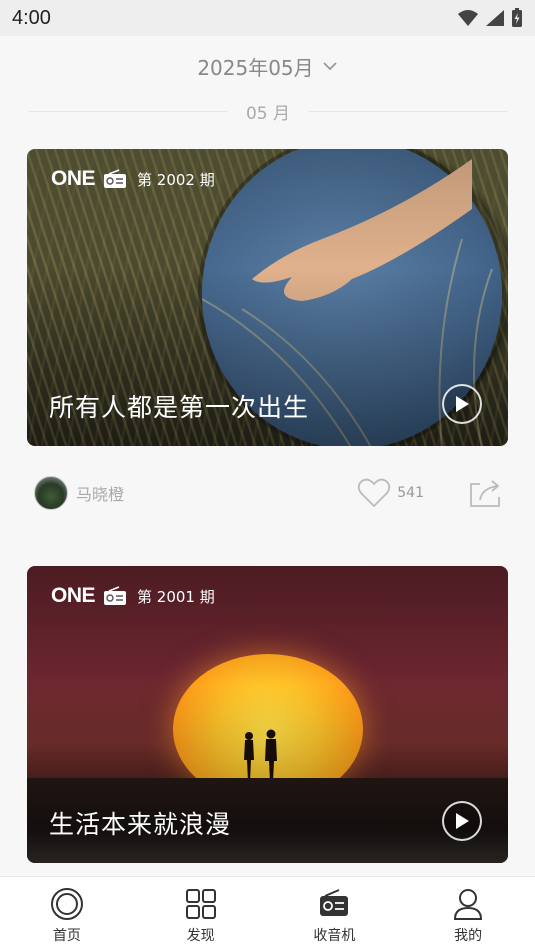  I want to click on month-picker: 2025年05月, so click(267, 66).